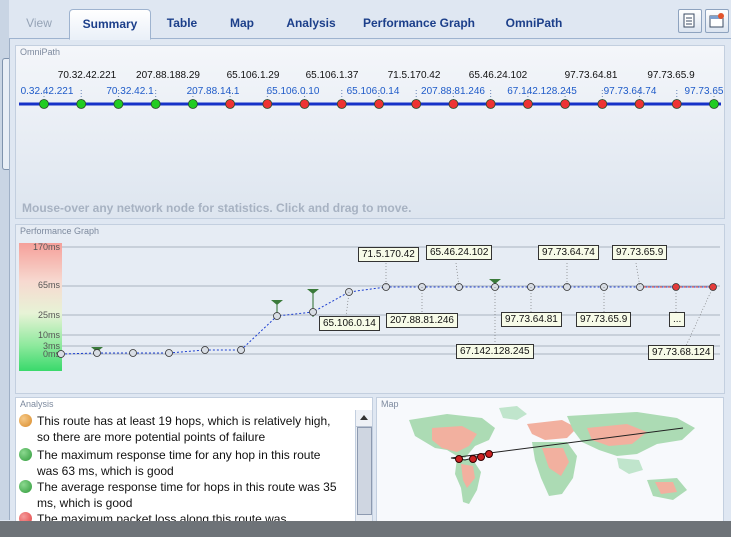 This screenshot has width=731, height=537. Describe the element at coordinates (39, 23) in the screenshot. I see `tab-view: View` at that location.